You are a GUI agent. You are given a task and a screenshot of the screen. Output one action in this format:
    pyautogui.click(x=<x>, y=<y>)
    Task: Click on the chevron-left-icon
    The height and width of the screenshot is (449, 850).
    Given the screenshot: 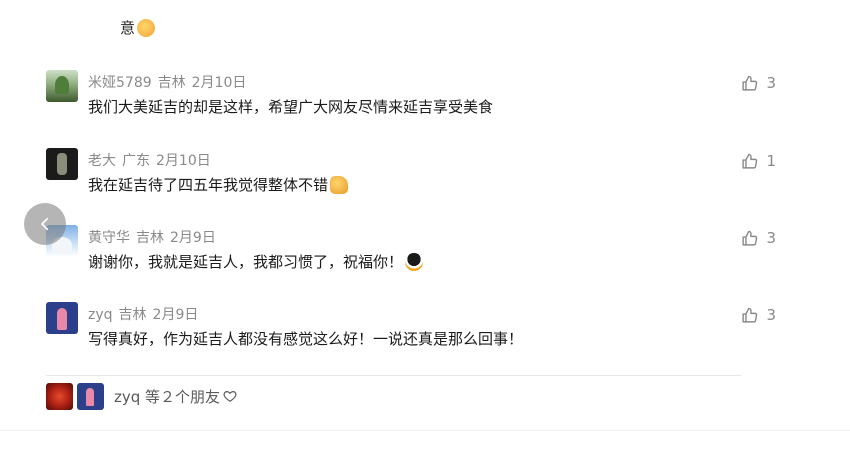 What is the action you would take?
    pyautogui.click(x=45, y=224)
    